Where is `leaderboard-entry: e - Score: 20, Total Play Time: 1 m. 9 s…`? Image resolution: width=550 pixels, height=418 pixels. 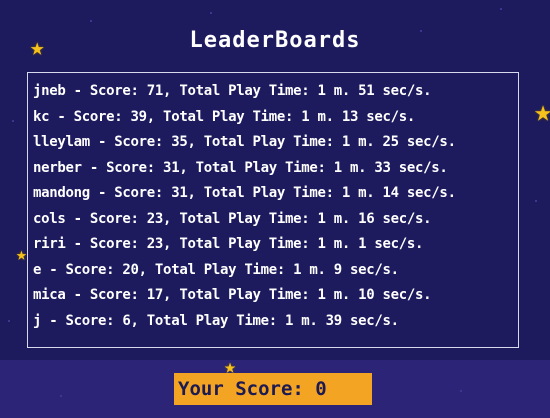
leaderboard-entry: e - Score: 20, Total Play Time: 1 m. 9 s… is located at coordinates (216, 269).